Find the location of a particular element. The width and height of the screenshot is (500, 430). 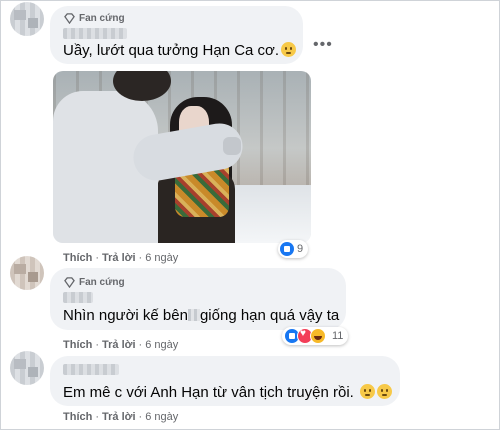

reaction-count-1: 9 is located at coordinates (293, 249).